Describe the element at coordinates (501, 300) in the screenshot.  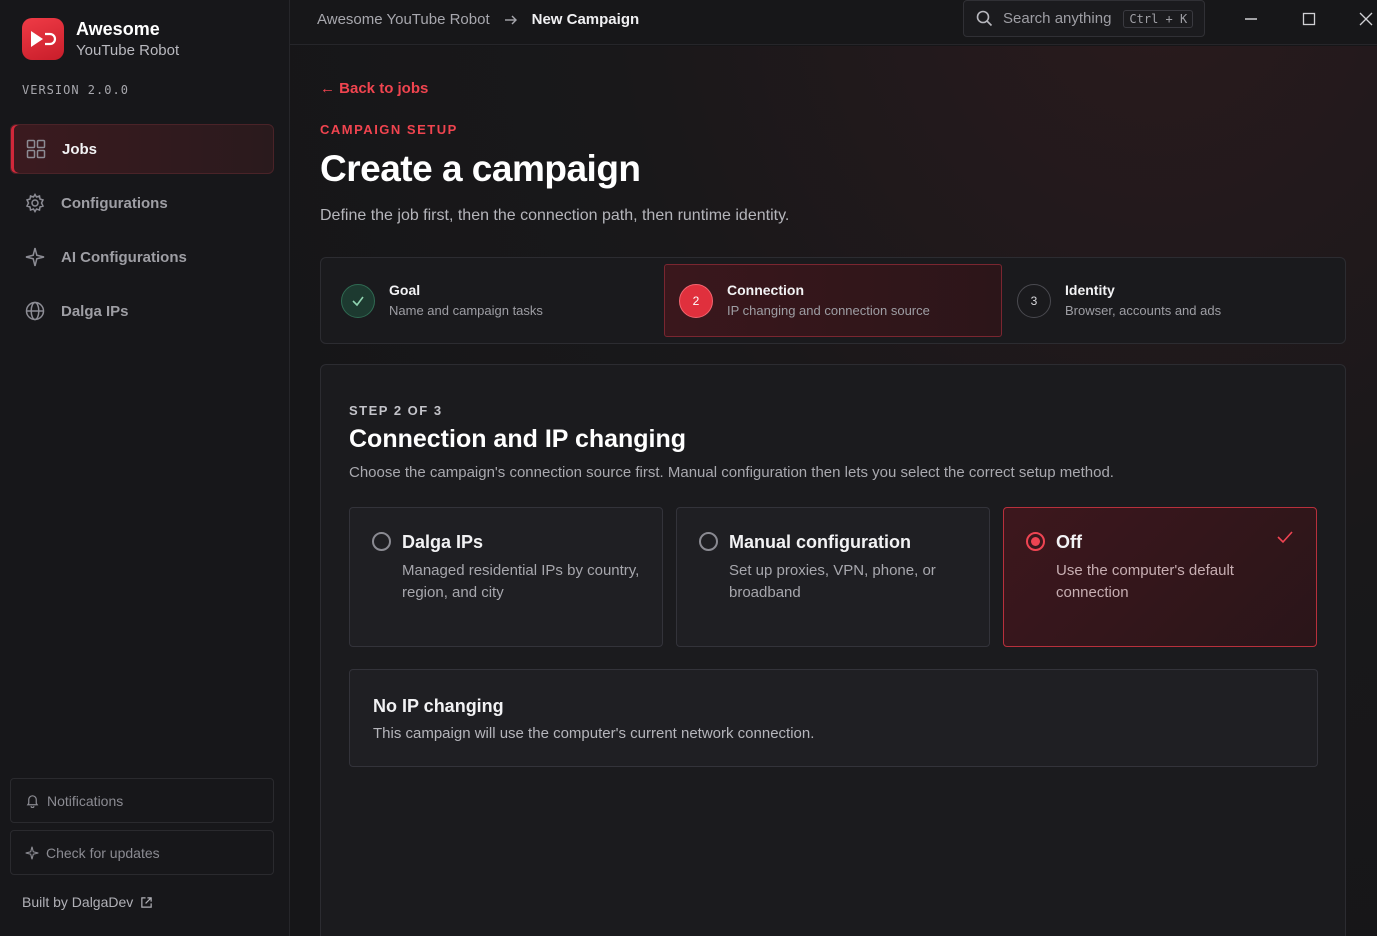
I see `step-goal: Goal Name and campaign tasks` at that location.